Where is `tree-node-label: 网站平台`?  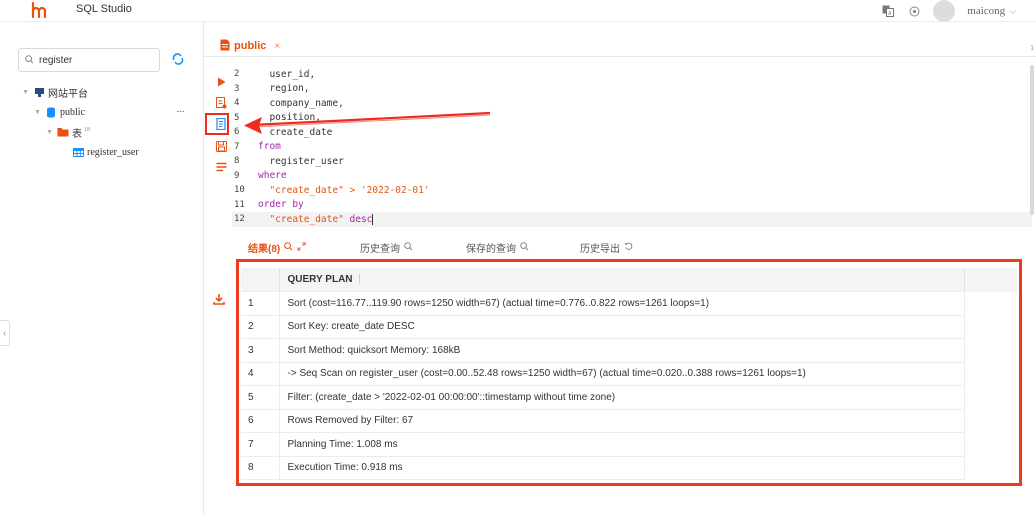
tree-node-label: 网站平台 is located at coordinates (68, 94).